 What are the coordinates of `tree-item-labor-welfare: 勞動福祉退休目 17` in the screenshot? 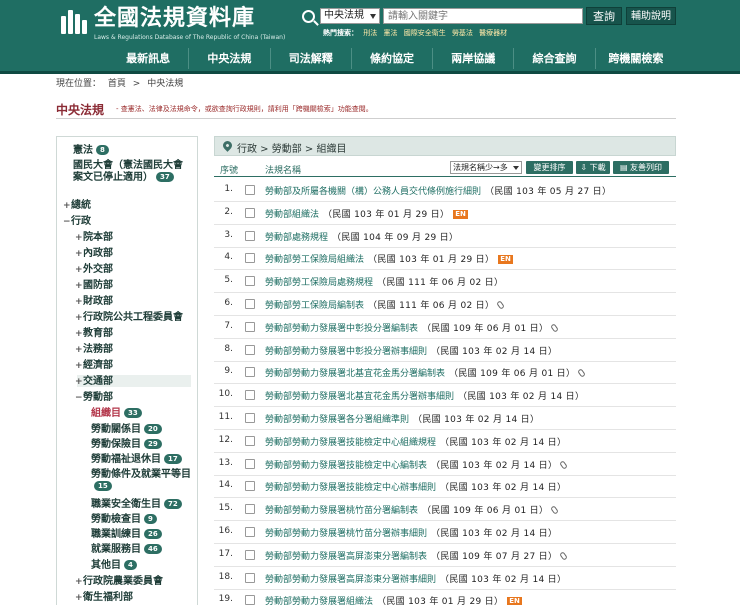 It's located at (136, 460).